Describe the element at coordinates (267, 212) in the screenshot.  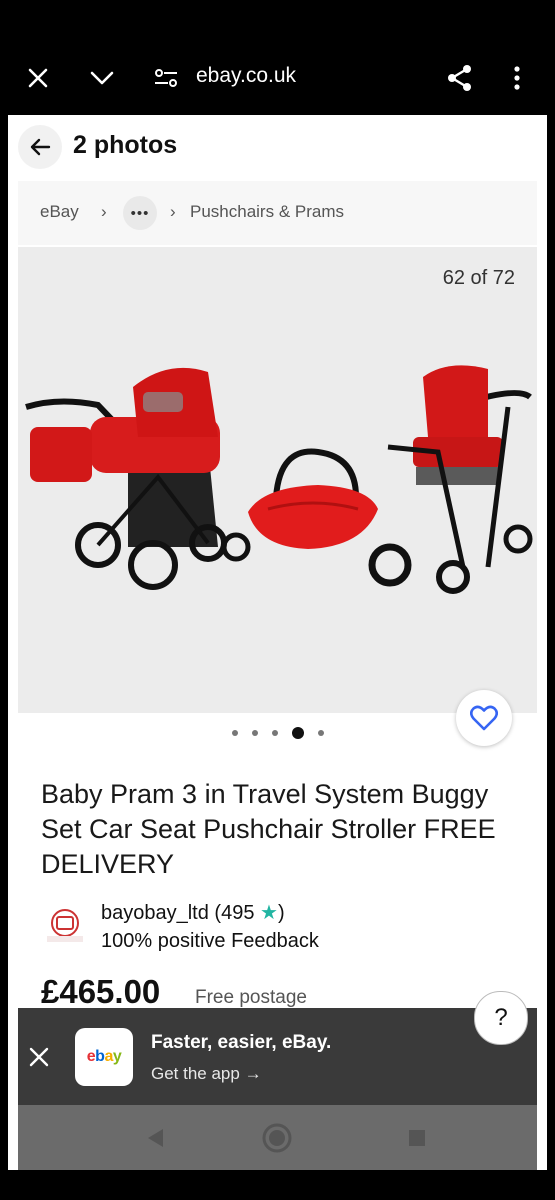
I see `breadcrumb-category: Pushchairs & Prams` at that location.